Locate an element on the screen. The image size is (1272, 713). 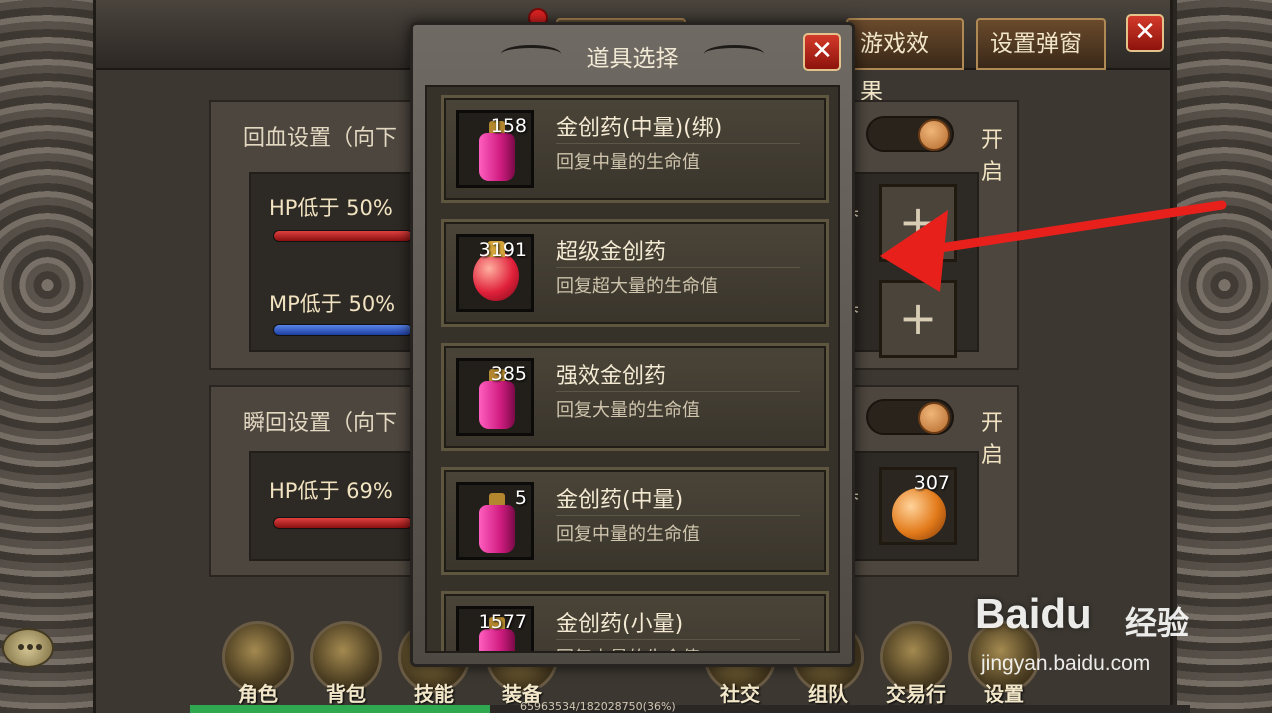
watermark-cn: 经验 is located at coordinates (1157, 623).